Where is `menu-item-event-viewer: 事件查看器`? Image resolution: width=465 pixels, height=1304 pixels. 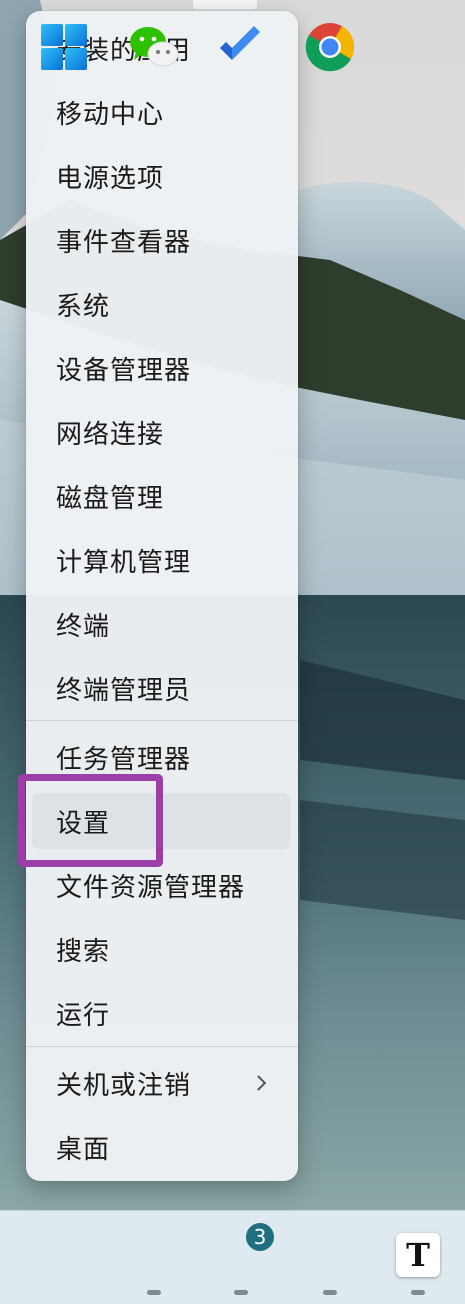 menu-item-event-viewer: 事件查看器 is located at coordinates (161, 240).